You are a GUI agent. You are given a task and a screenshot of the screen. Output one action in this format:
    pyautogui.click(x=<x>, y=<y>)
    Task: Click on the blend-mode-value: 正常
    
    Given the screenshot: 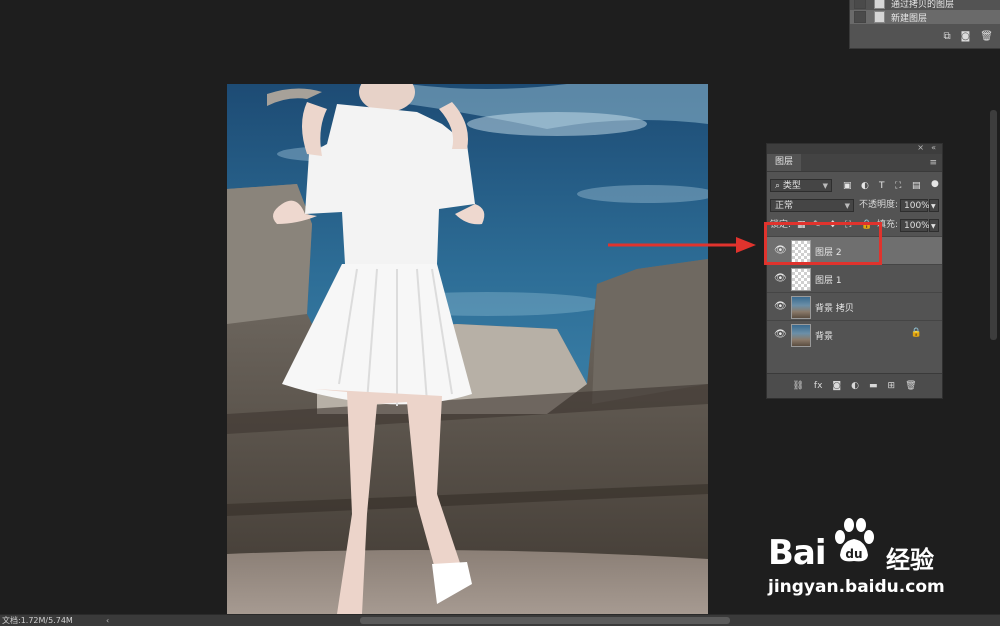 What is the action you would take?
    pyautogui.click(x=784, y=206)
    